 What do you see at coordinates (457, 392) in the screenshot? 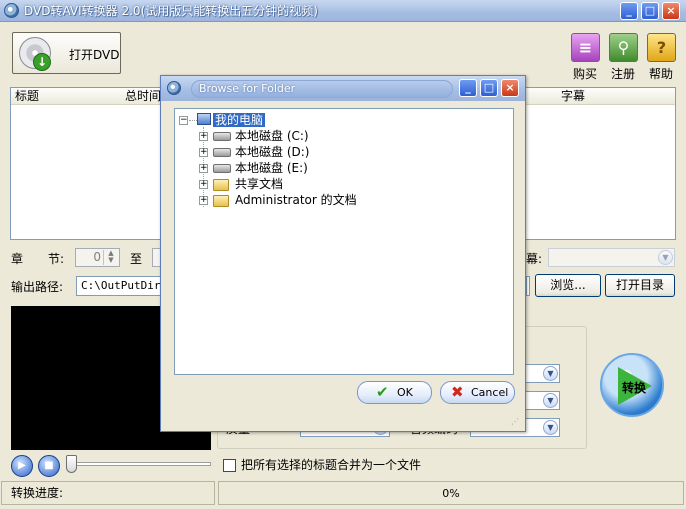
I see `cross-icon: ✖` at bounding box center [457, 392].